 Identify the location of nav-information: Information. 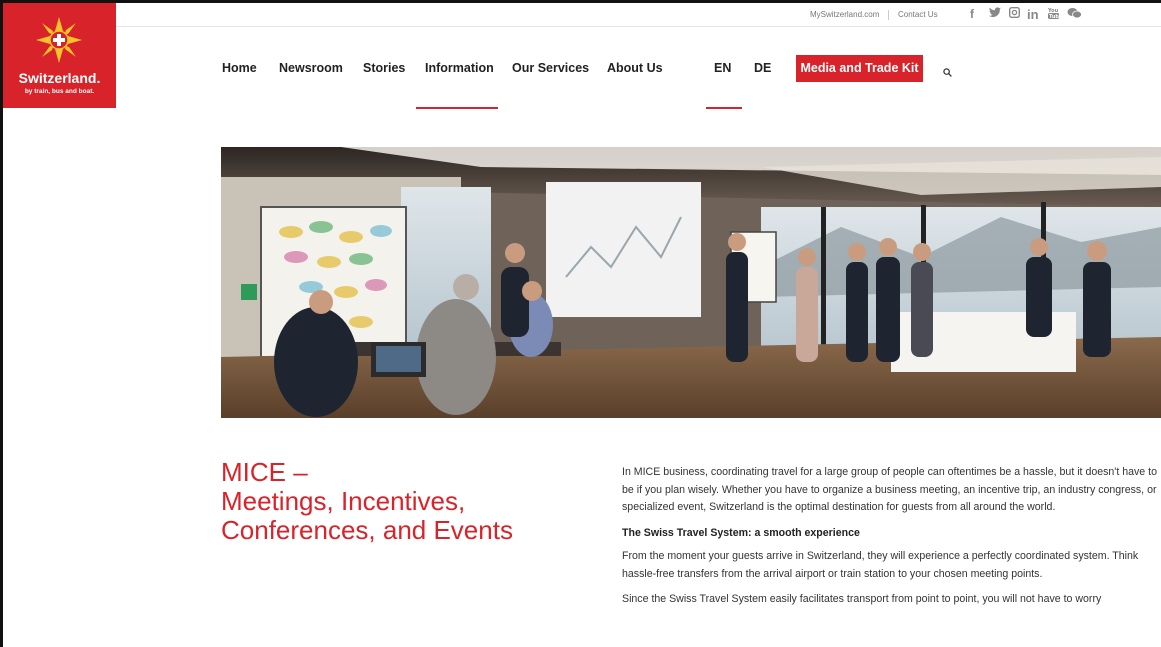
(459, 68).